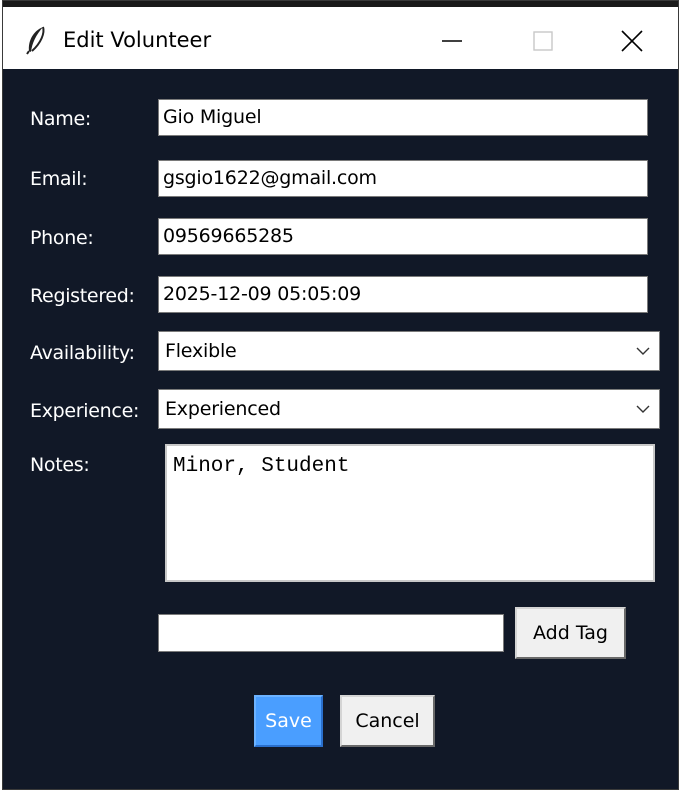 The image size is (681, 792). I want to click on title-bar: Edit Volunteer, so click(340, 35).